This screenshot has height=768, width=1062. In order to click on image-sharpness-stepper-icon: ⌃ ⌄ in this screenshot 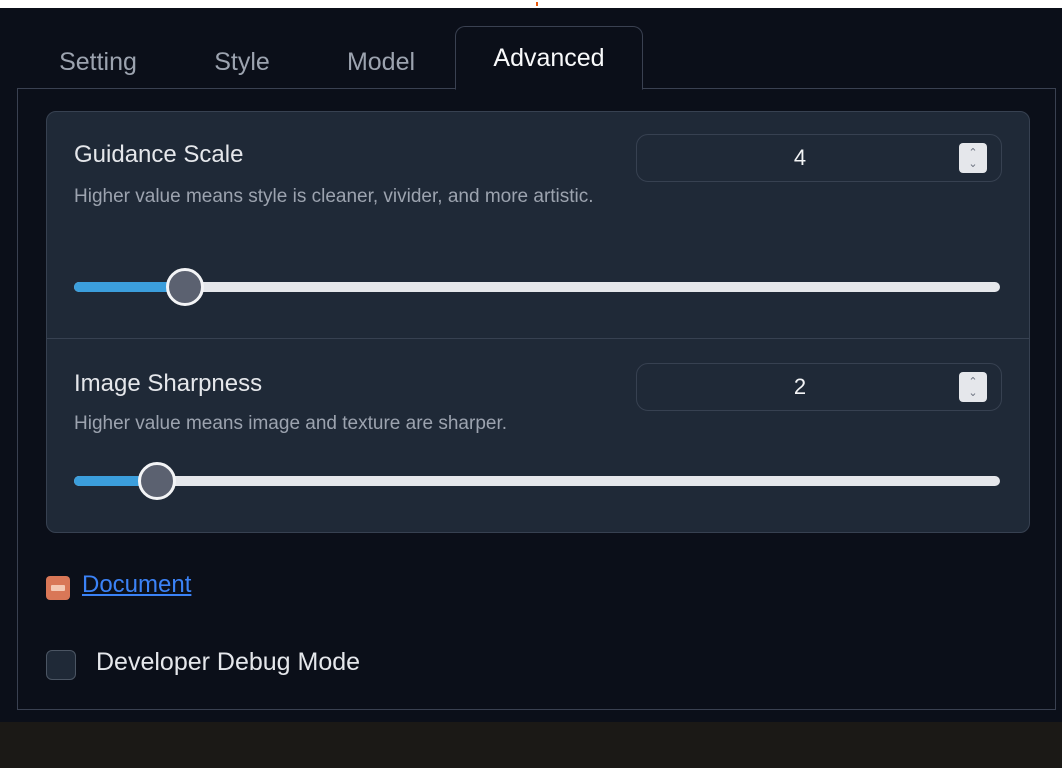, I will do `click(973, 387)`.